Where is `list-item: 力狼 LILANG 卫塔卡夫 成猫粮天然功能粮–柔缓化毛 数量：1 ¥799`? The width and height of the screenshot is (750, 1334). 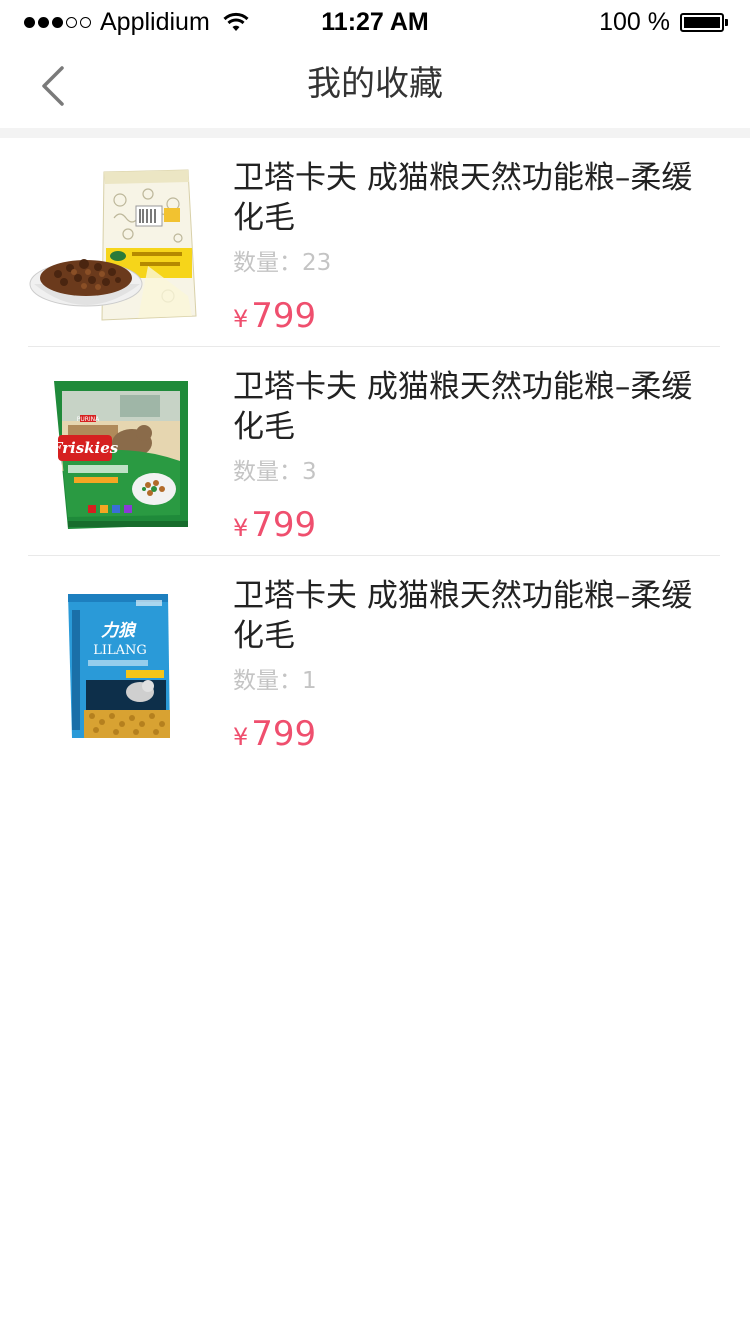 list-item: 力狼 LILANG 卫塔卡夫 成猫粮天然功能粮–柔缓化毛 数量：1 ¥799 is located at coordinates (374, 660).